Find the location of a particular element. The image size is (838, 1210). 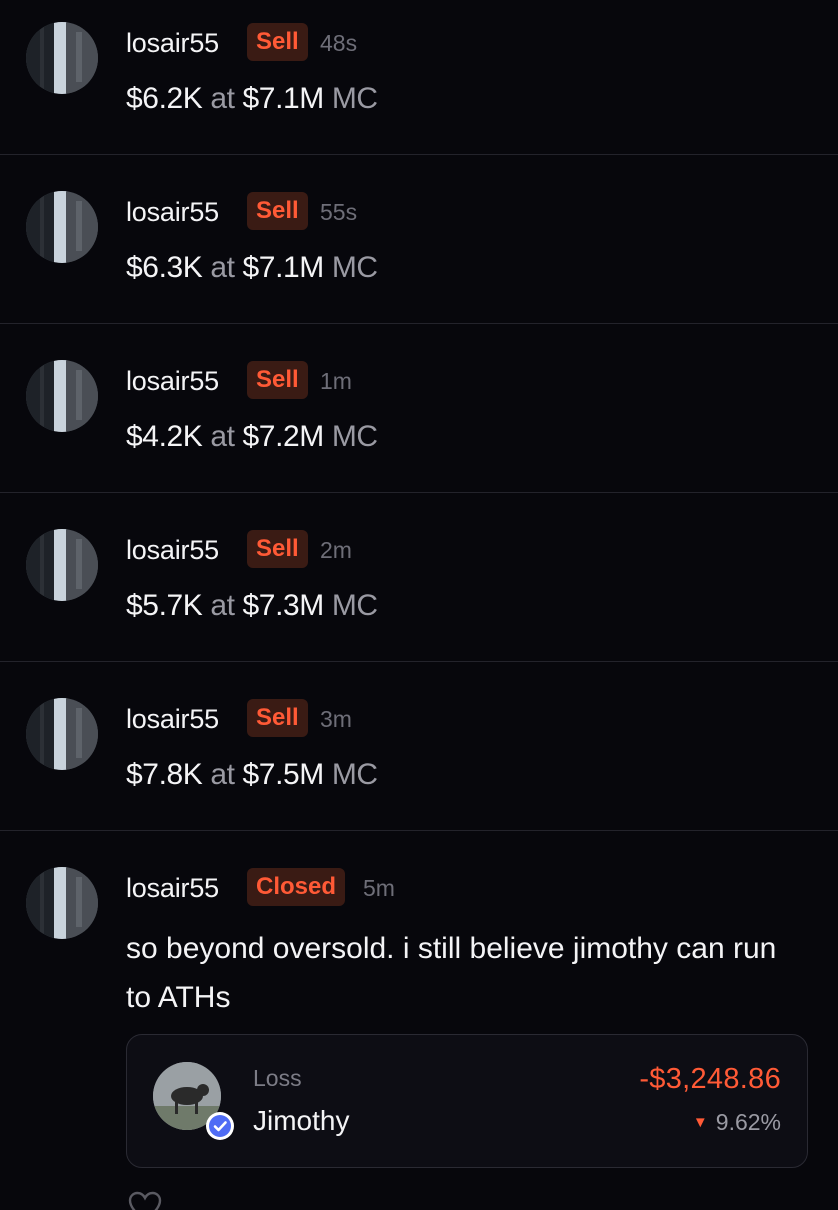

trade-amount: $6.3K is located at coordinates (164, 267).